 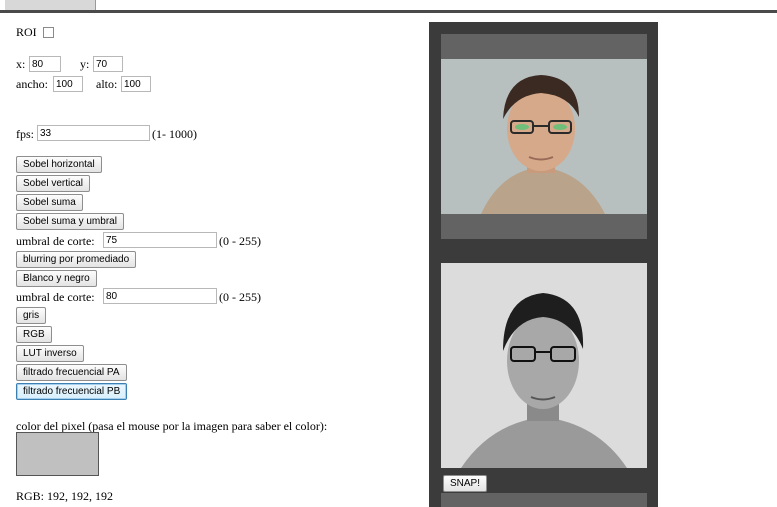 I want to click on color-video-feed, so click(x=544, y=136).